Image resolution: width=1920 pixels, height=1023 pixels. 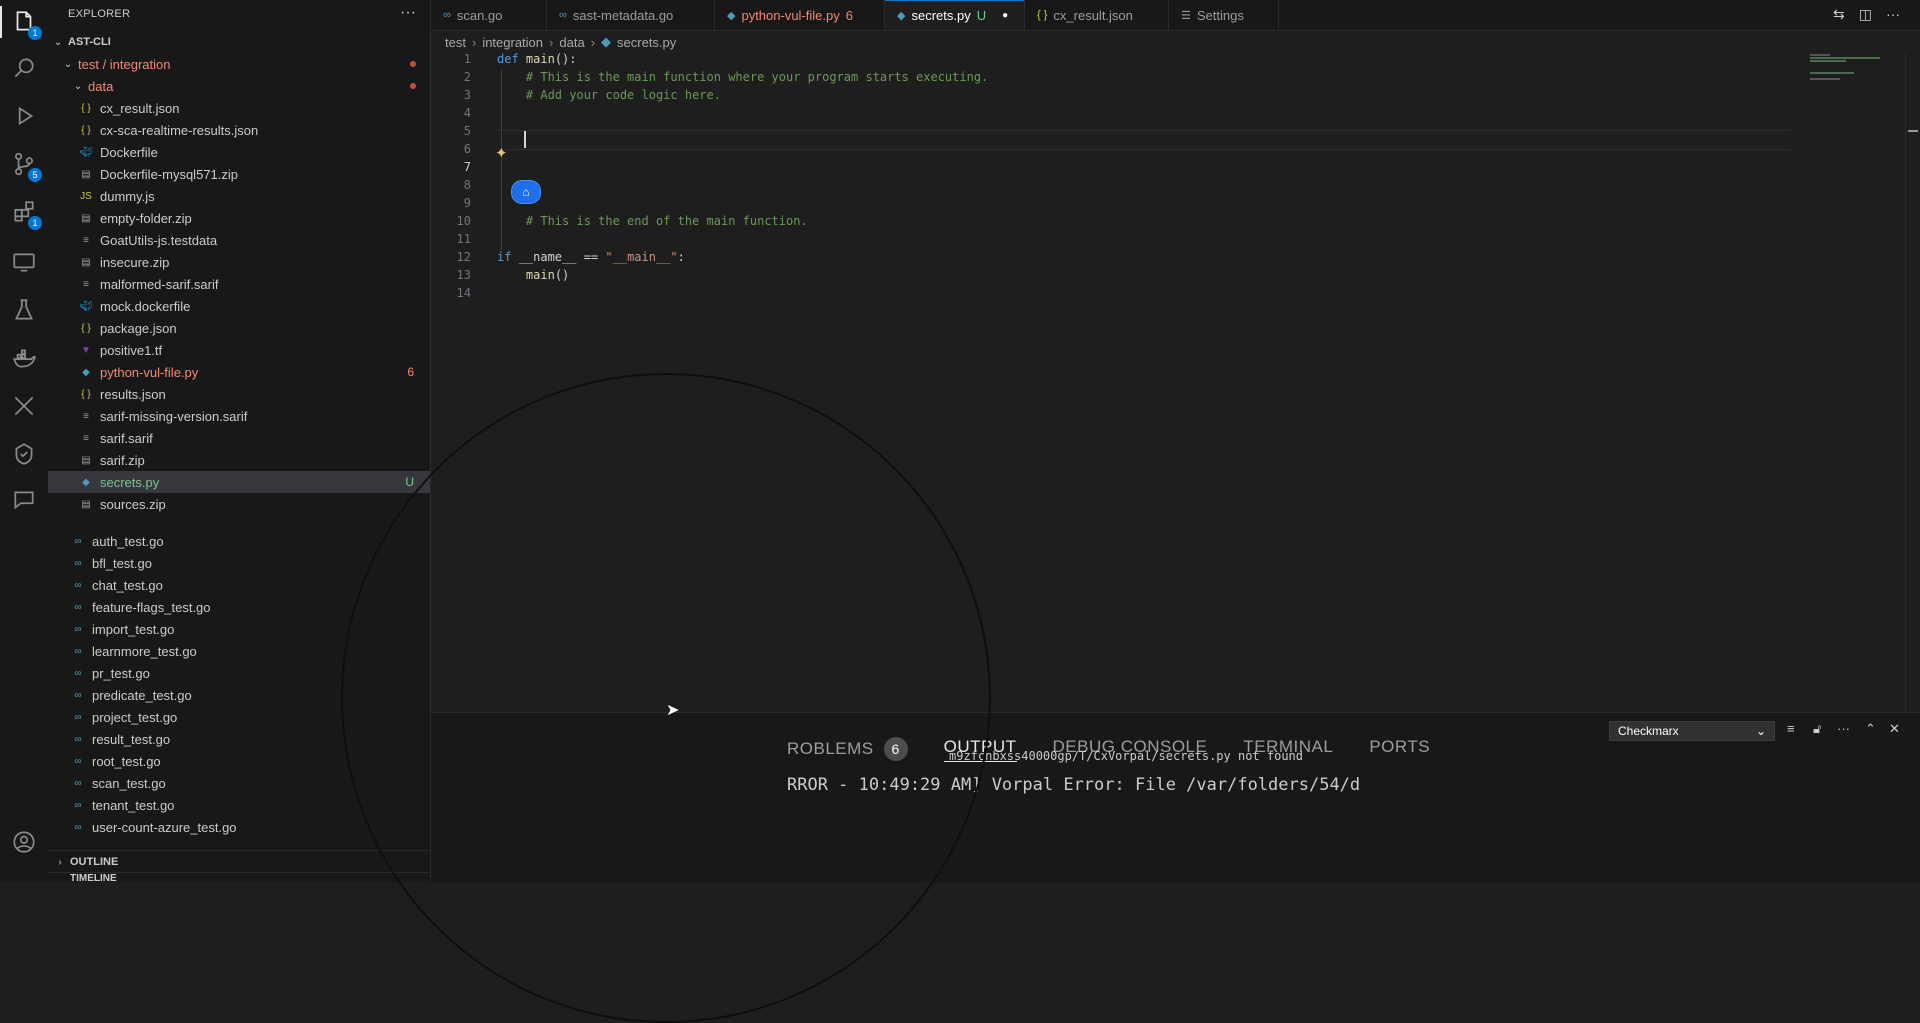 I want to click on source-control-icon: 5, so click(x=25, y=165).